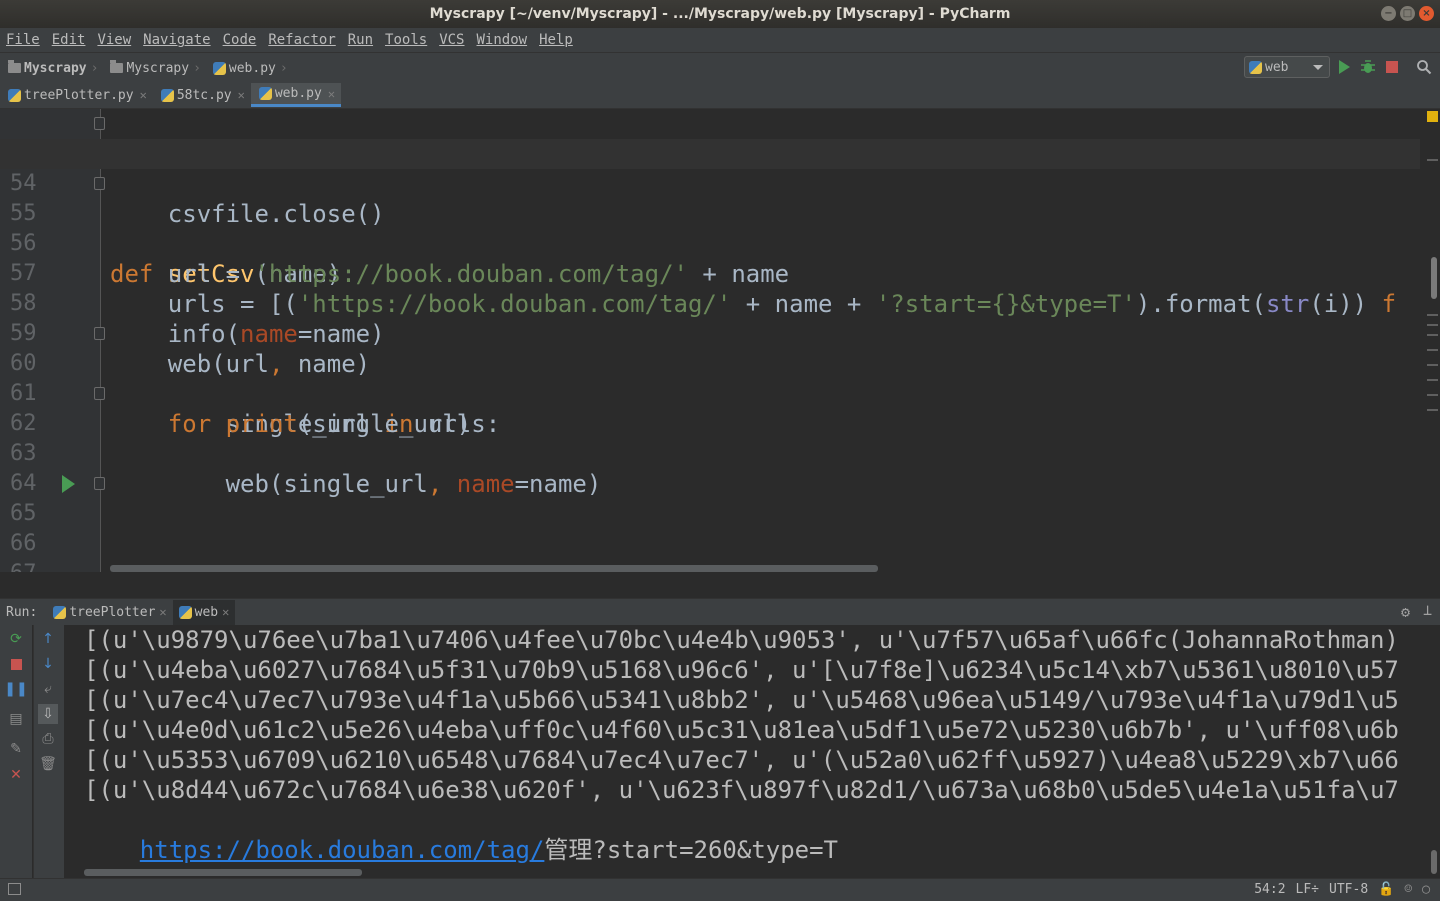 Image resolution: width=1440 pixels, height=901 pixels. What do you see at coordinates (48, 689) in the screenshot?
I see `soft-wrap-icon: ⤶` at bounding box center [48, 689].